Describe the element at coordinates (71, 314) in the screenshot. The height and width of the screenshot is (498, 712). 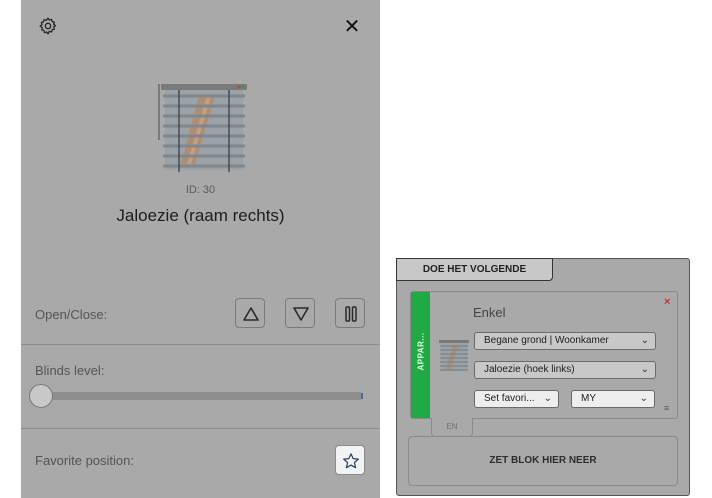
I see `open-close-label: Open/Close:` at that location.